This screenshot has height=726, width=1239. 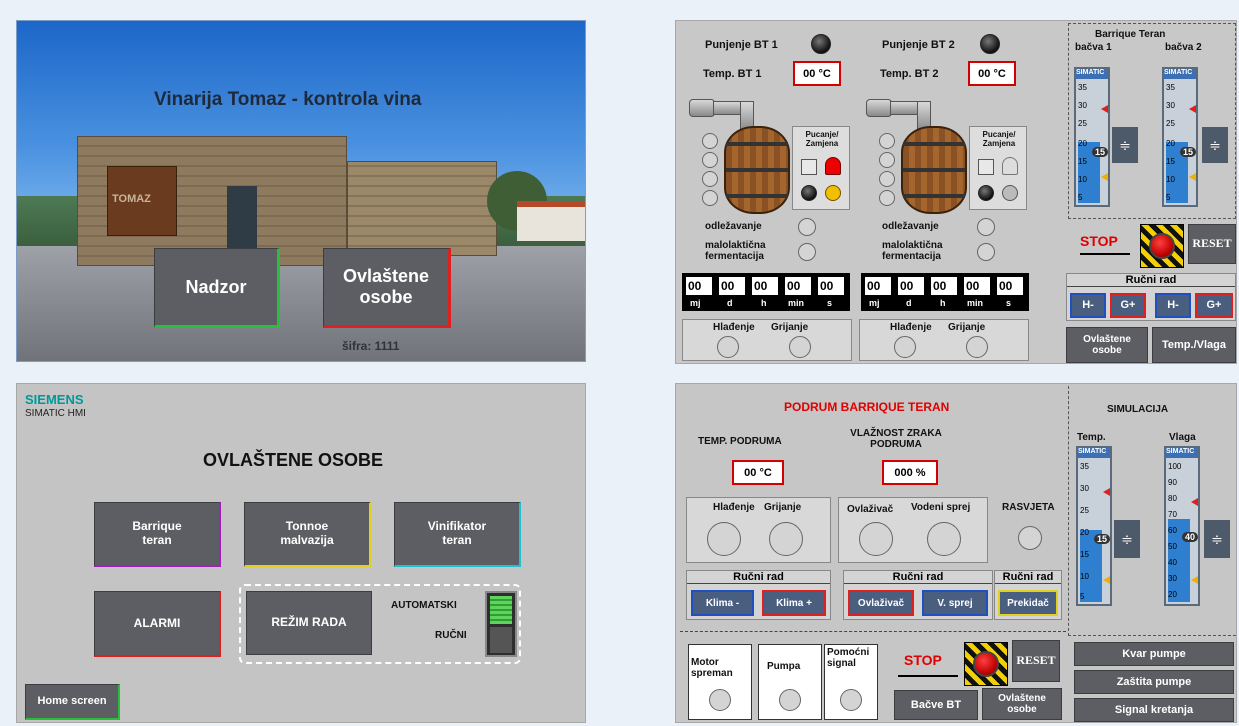 I want to click on ovlastene-osobe-label: Ovlaštene osobe, so click(x=1022, y=704).